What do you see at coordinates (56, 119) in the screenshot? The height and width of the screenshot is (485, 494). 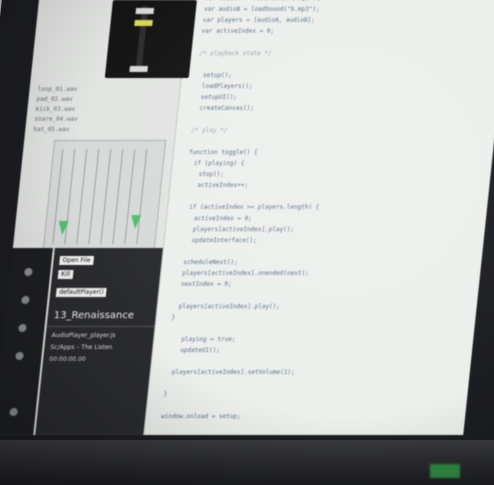 I see `file-item: snare_04.wav` at bounding box center [56, 119].